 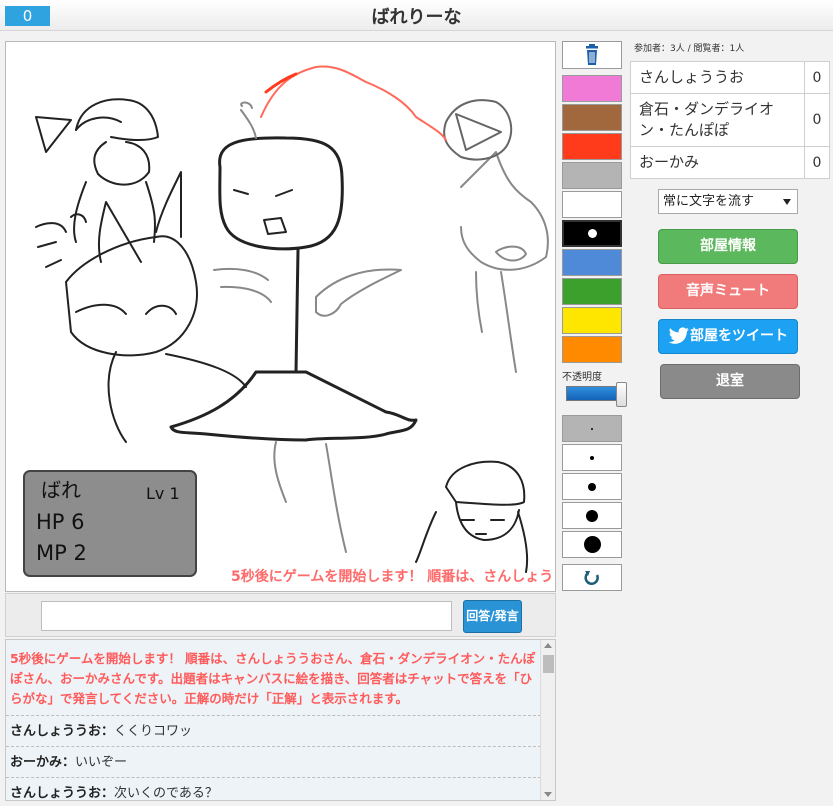 I want to click on scrolling-ticker: 5秒後にゲームを開始します！ 順番は、さんしょううおさん、倉石, so click(x=393, y=577).